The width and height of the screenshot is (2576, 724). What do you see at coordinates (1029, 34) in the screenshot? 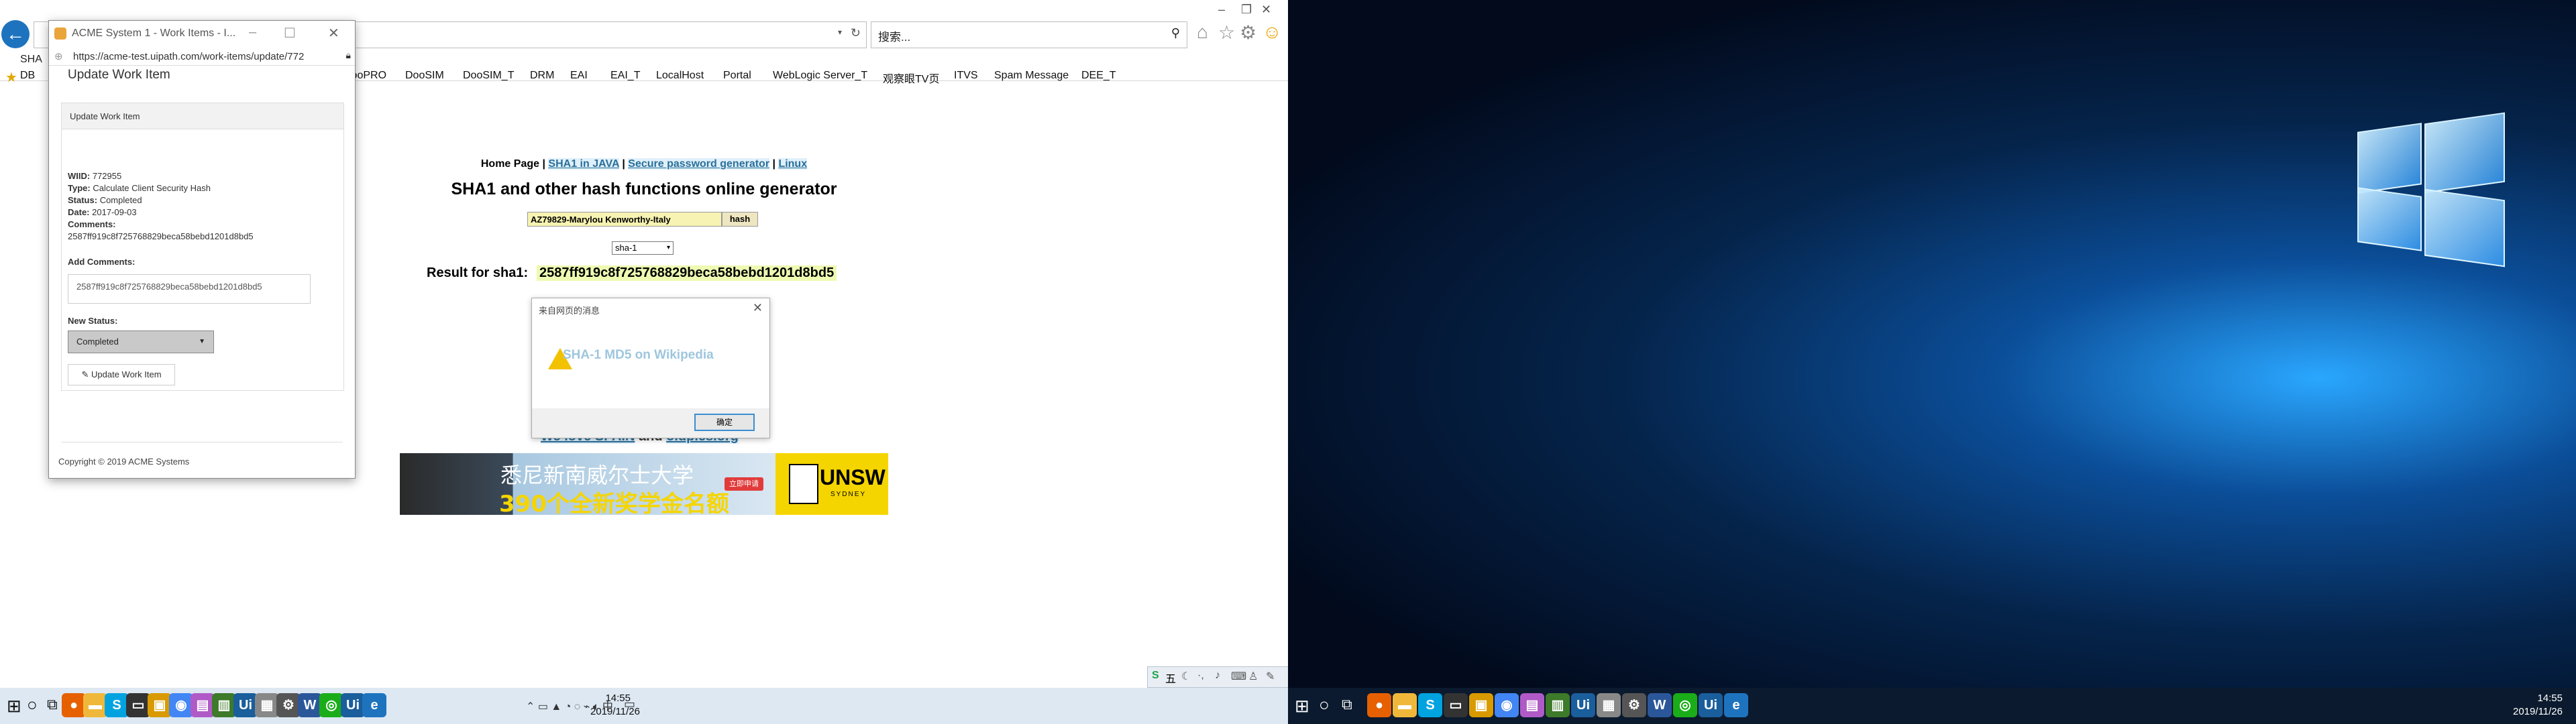
I see `search-box: 搜索... ⚲` at bounding box center [1029, 34].